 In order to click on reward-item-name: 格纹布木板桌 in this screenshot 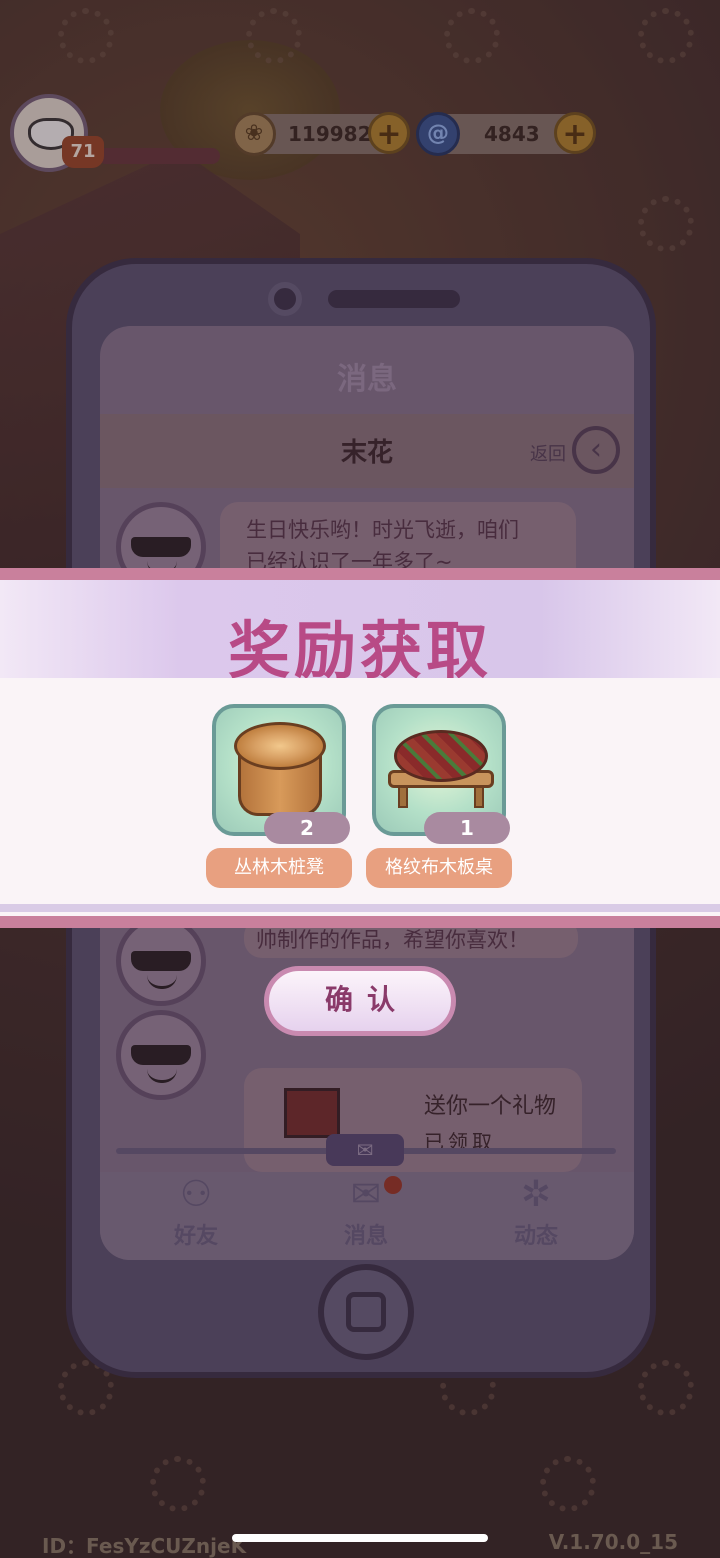, I will do `click(439, 868)`.